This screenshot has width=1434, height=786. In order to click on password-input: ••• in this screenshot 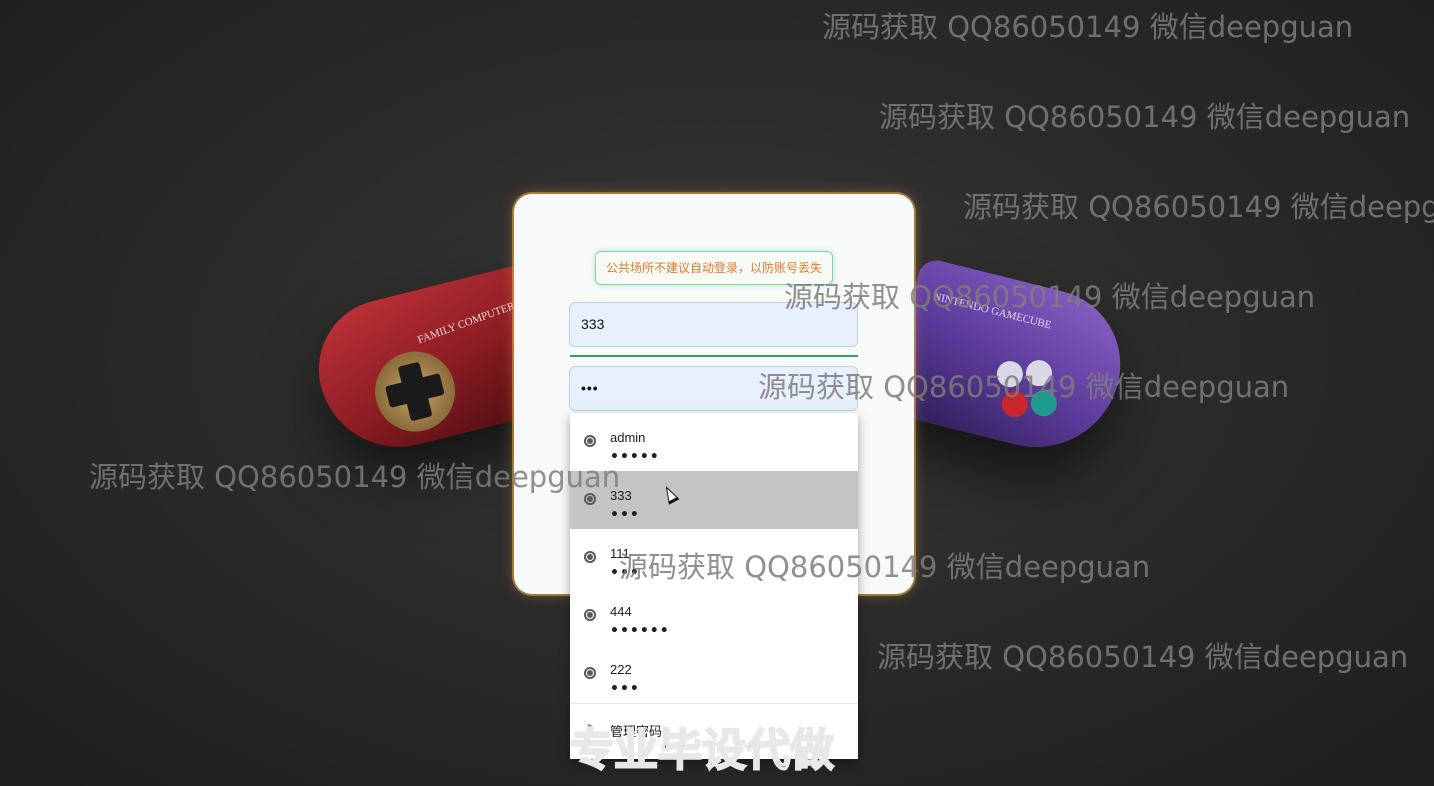, I will do `click(713, 388)`.